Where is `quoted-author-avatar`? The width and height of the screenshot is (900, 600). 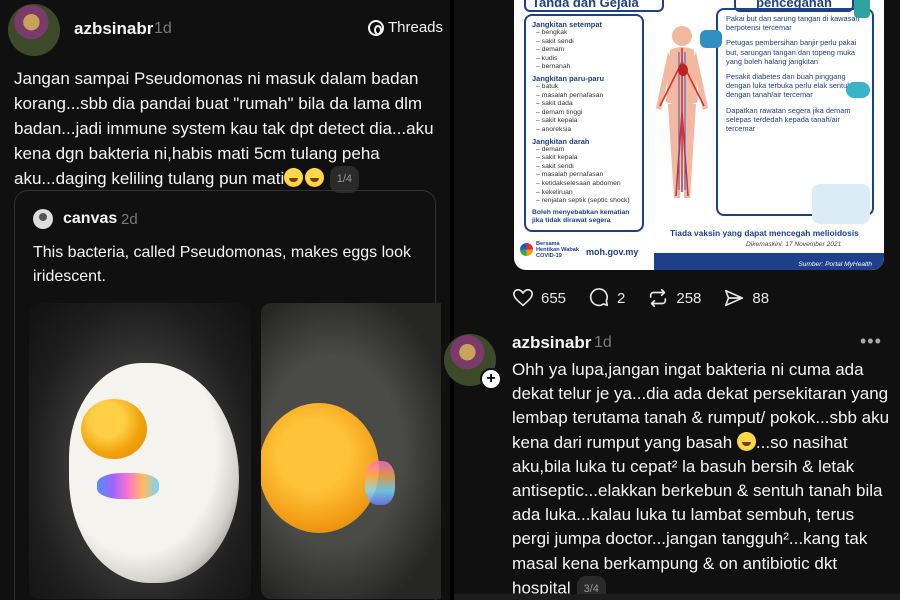
quoted-author-avatar is located at coordinates (43, 219).